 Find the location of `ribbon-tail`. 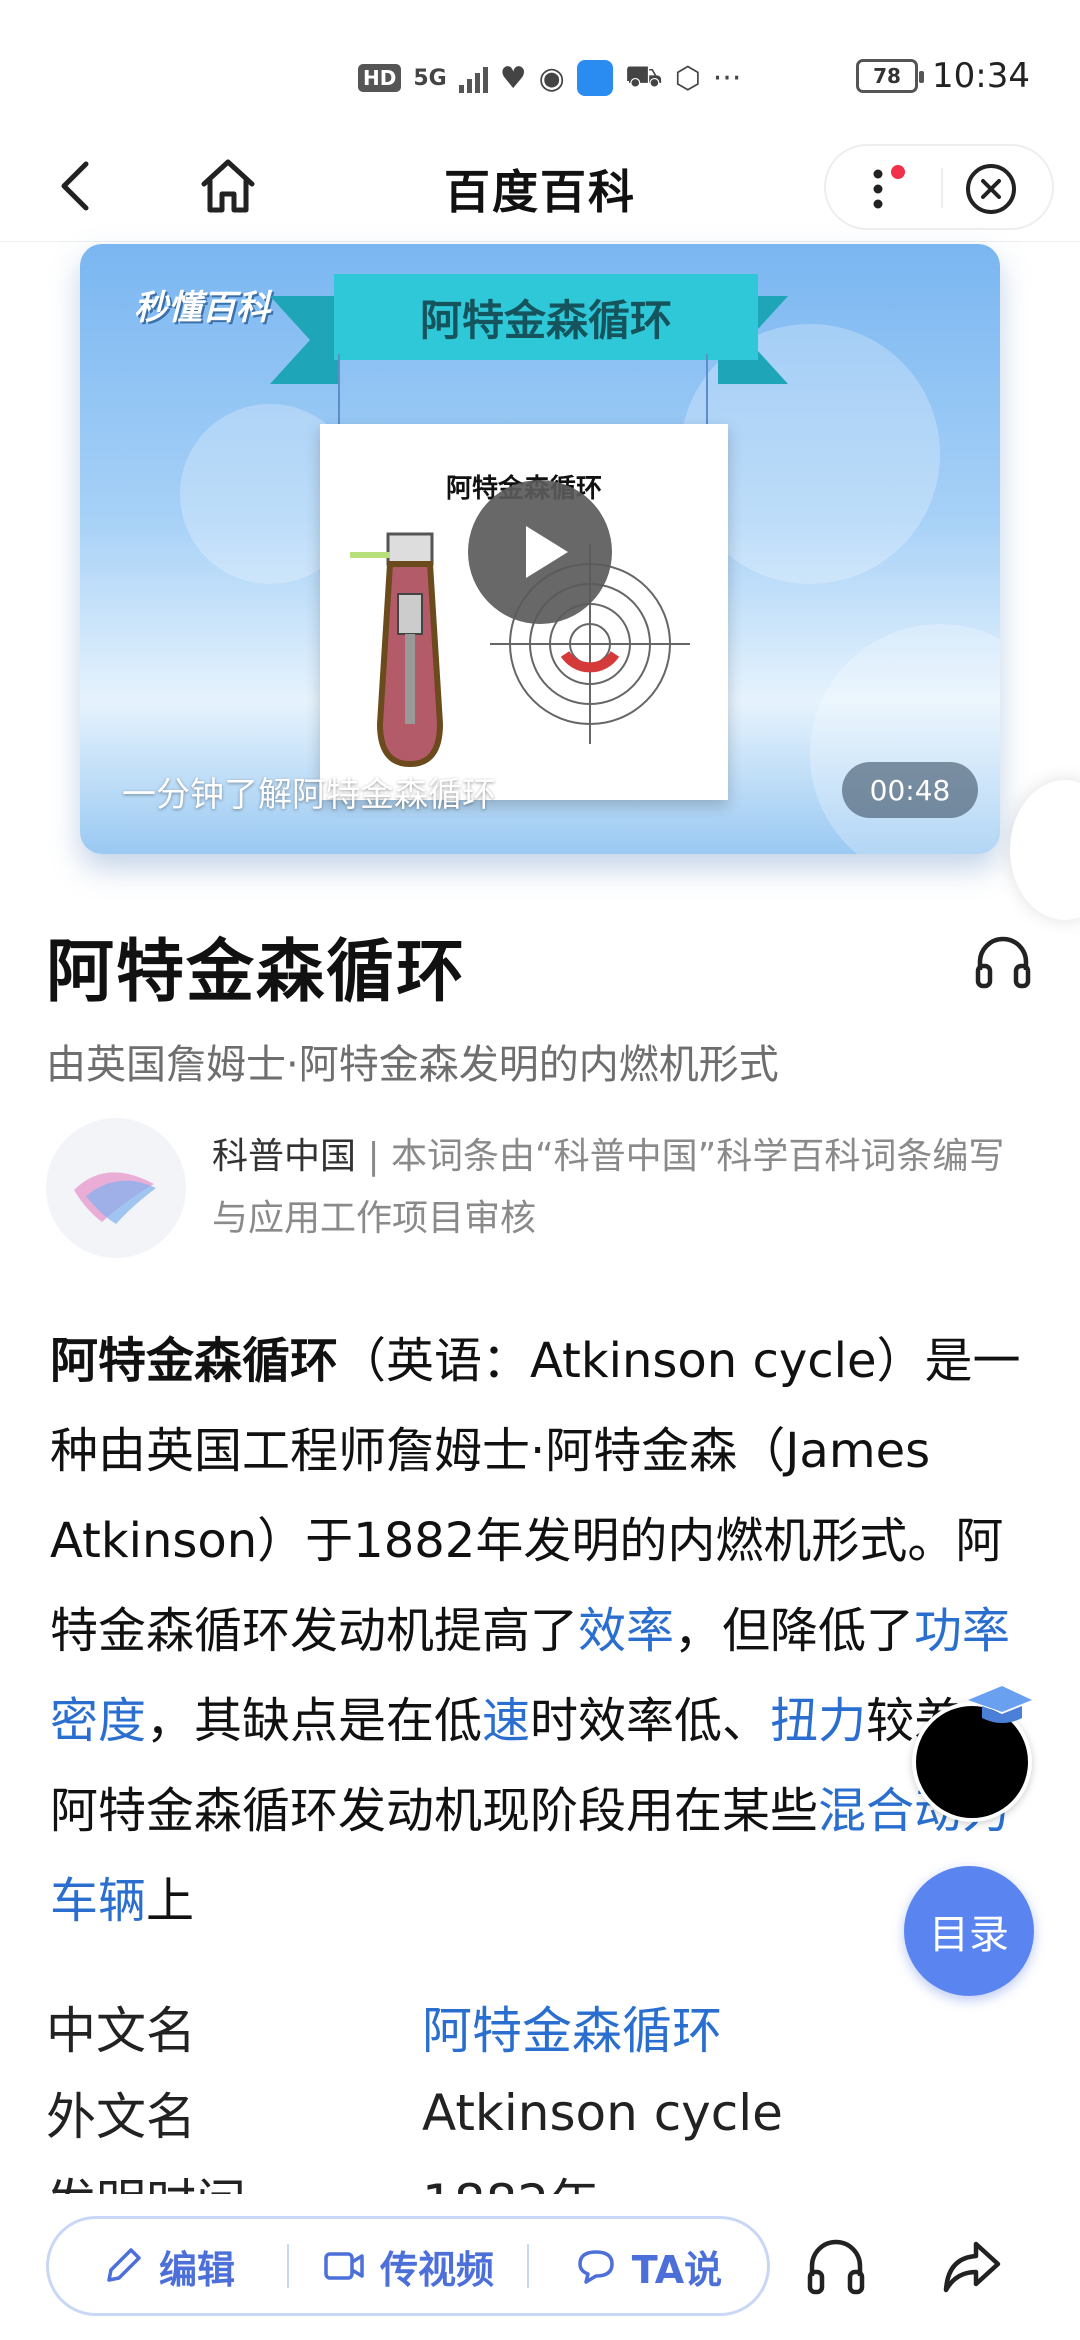

ribbon-tail is located at coordinates (305, 340).